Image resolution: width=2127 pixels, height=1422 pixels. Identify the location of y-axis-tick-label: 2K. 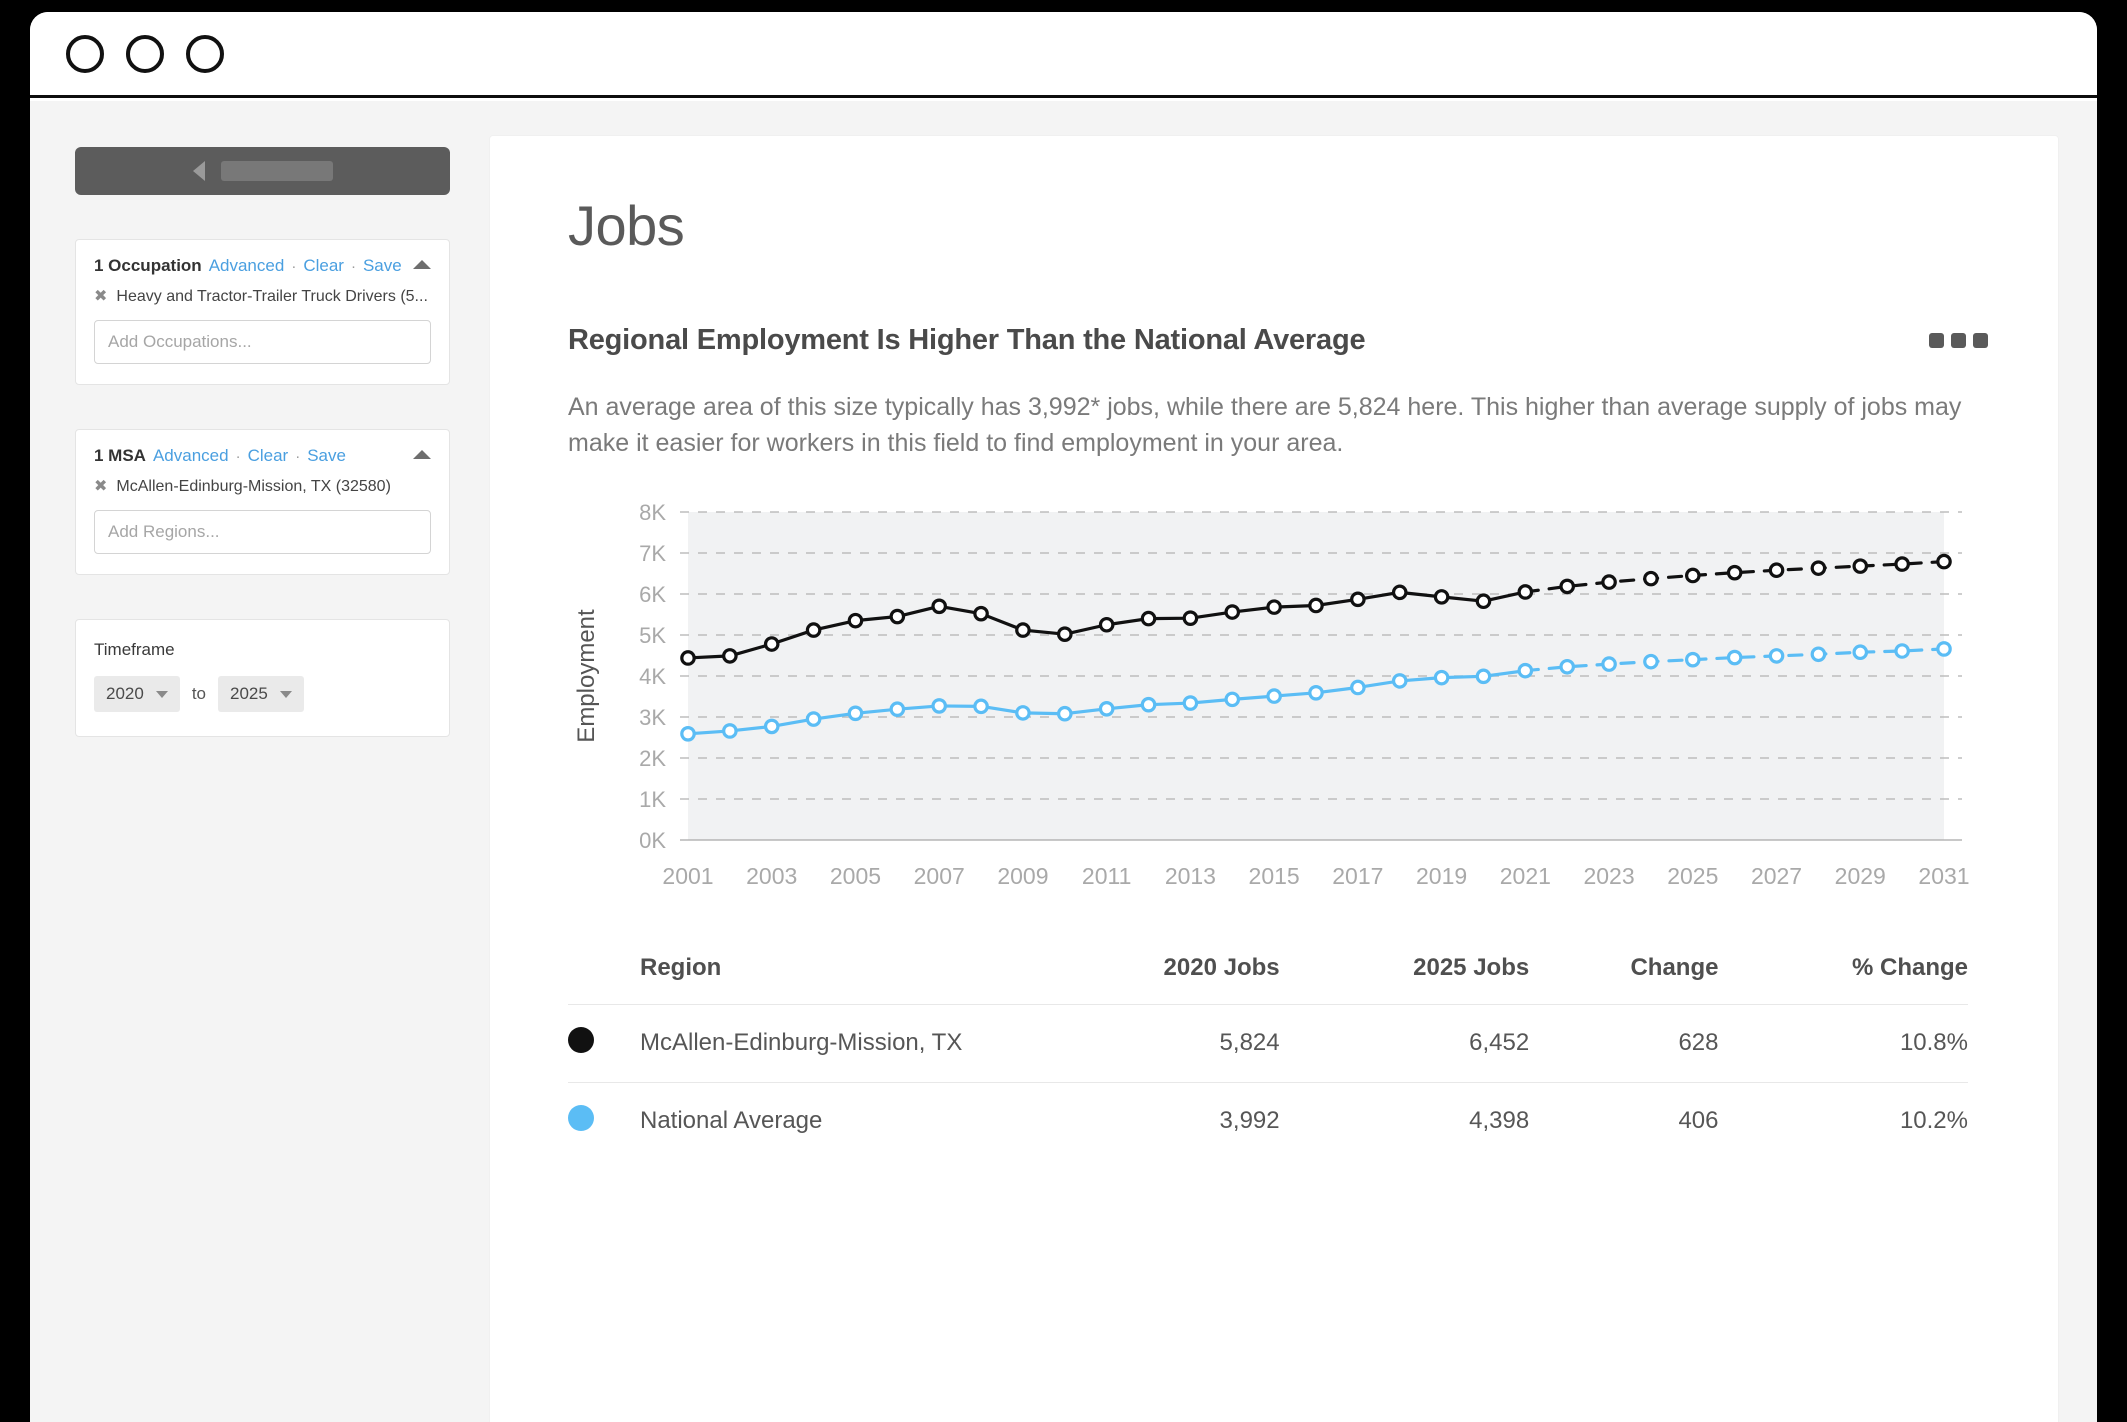
(652, 758).